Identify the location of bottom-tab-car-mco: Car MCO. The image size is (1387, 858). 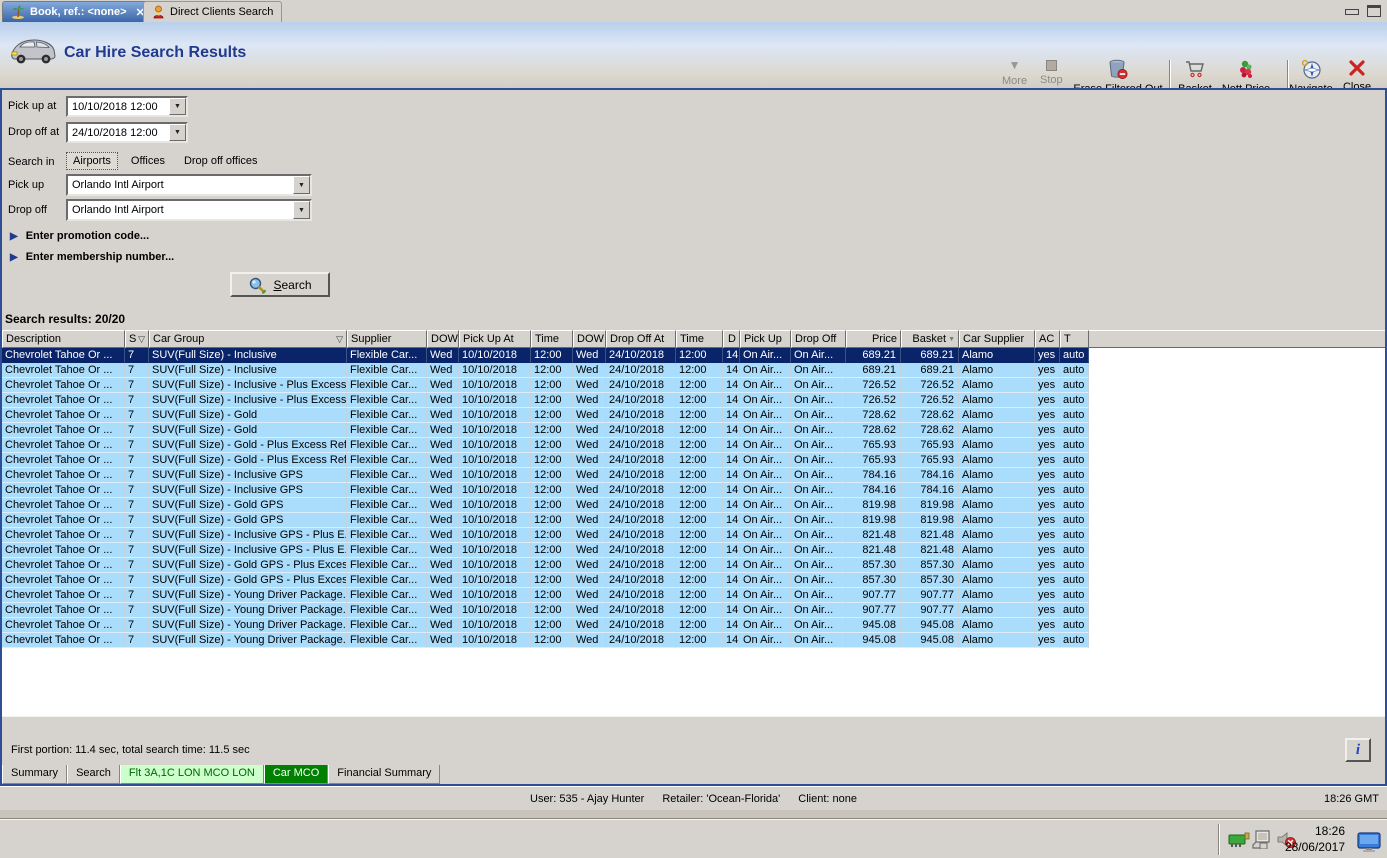
(296, 774).